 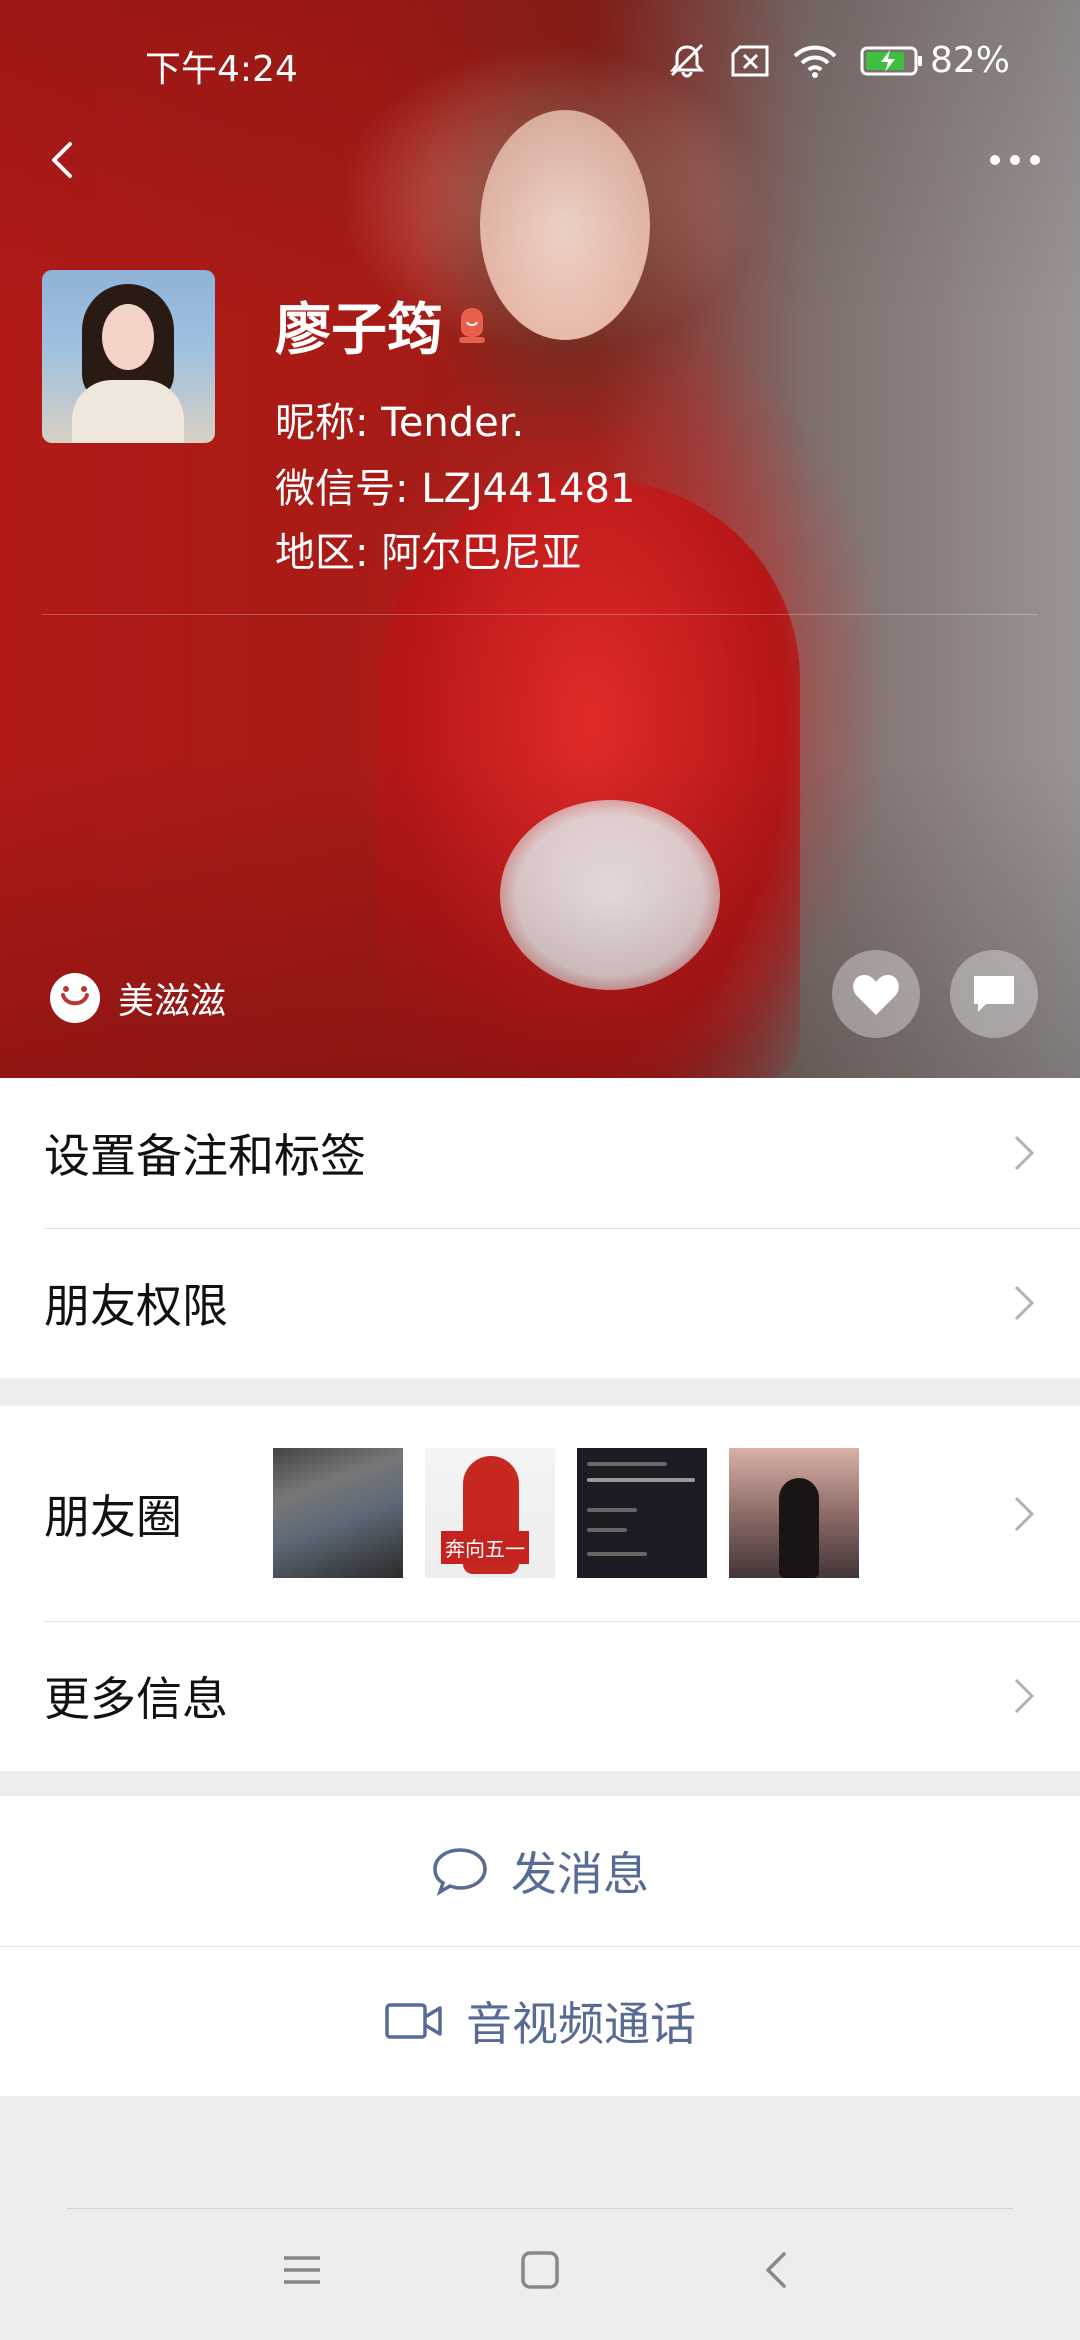 What do you see at coordinates (472, 325) in the screenshot?
I see `female-gender-icon` at bounding box center [472, 325].